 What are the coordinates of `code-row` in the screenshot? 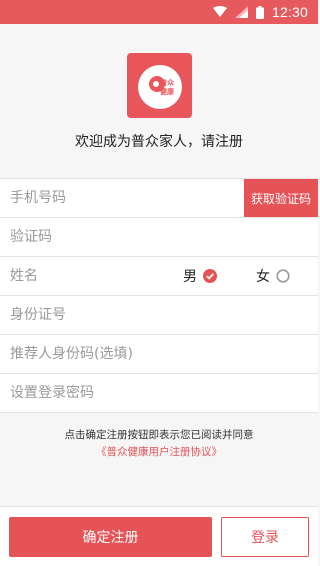 It's located at (159, 237).